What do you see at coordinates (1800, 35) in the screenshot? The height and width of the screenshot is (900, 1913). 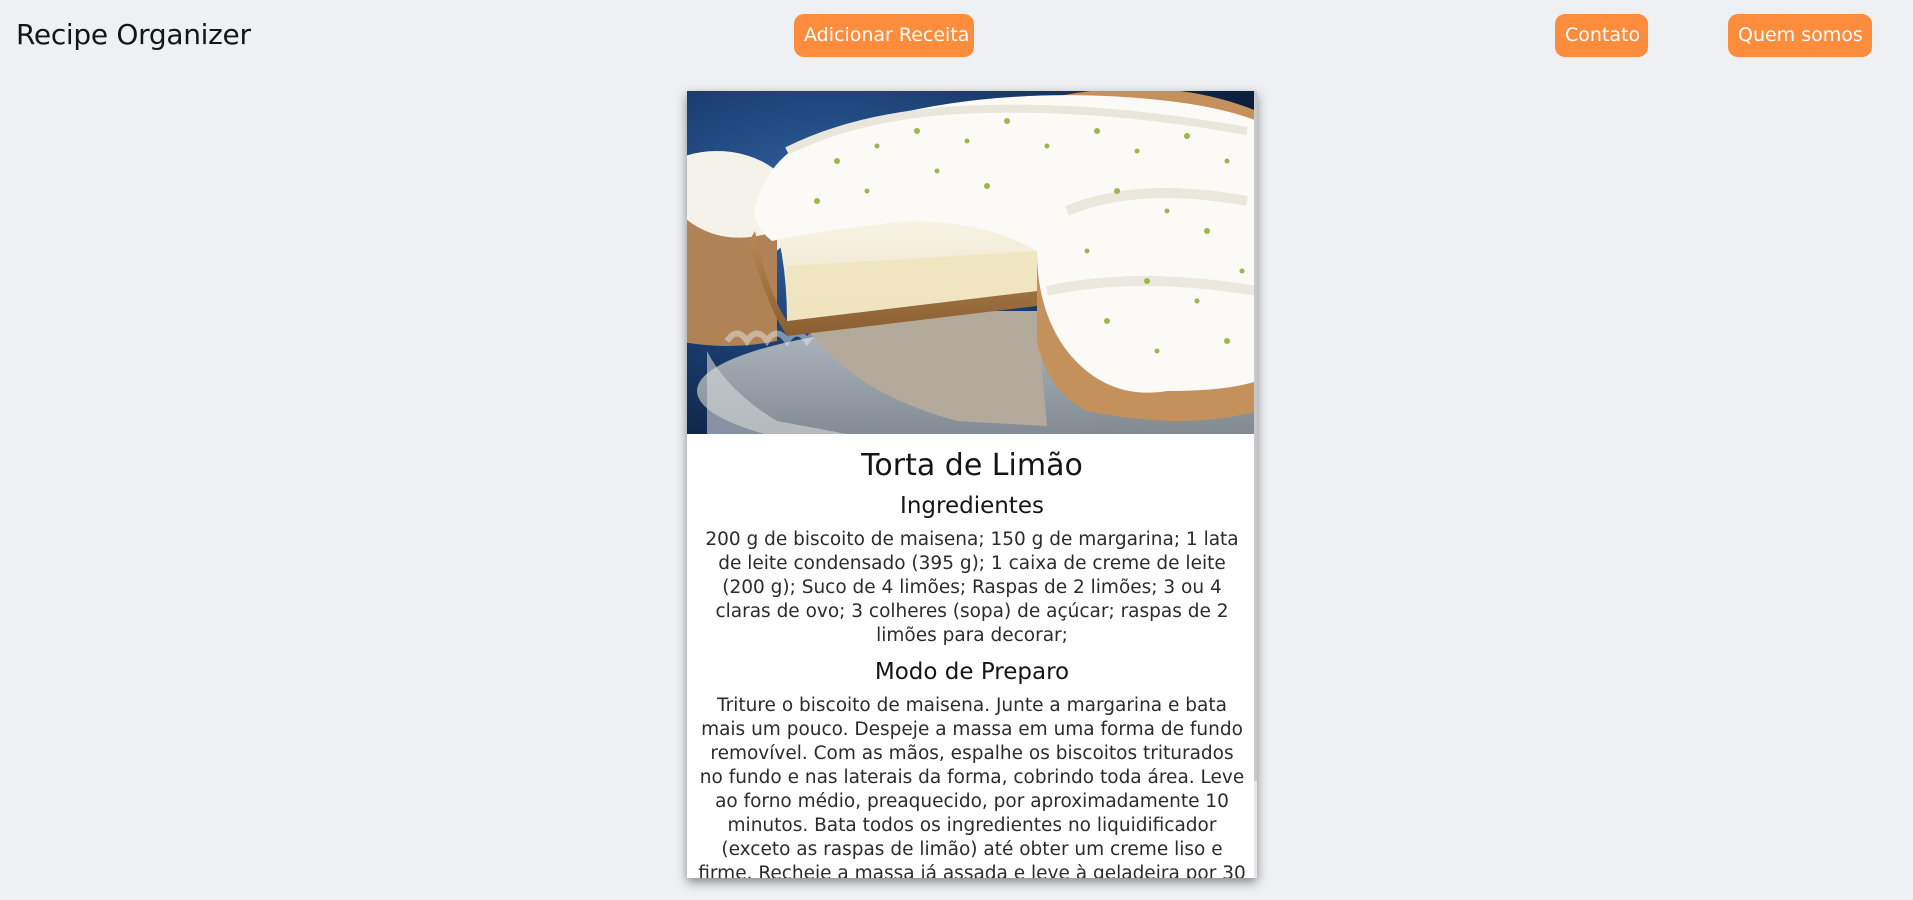 I see `about-us-button: Quem somos` at bounding box center [1800, 35].